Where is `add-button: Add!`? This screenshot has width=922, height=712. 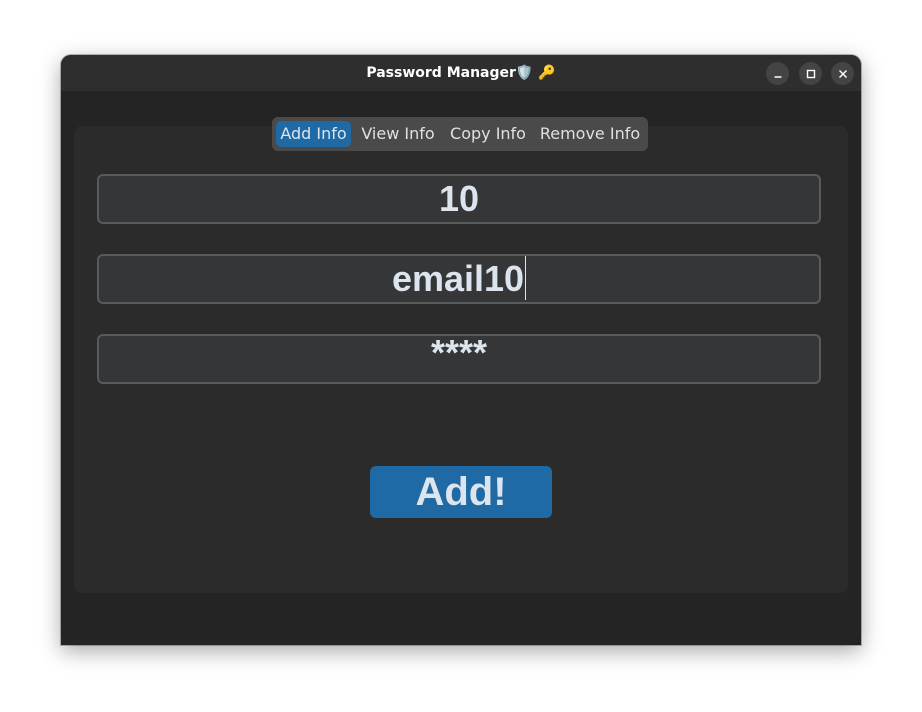 add-button: Add! is located at coordinates (461, 492).